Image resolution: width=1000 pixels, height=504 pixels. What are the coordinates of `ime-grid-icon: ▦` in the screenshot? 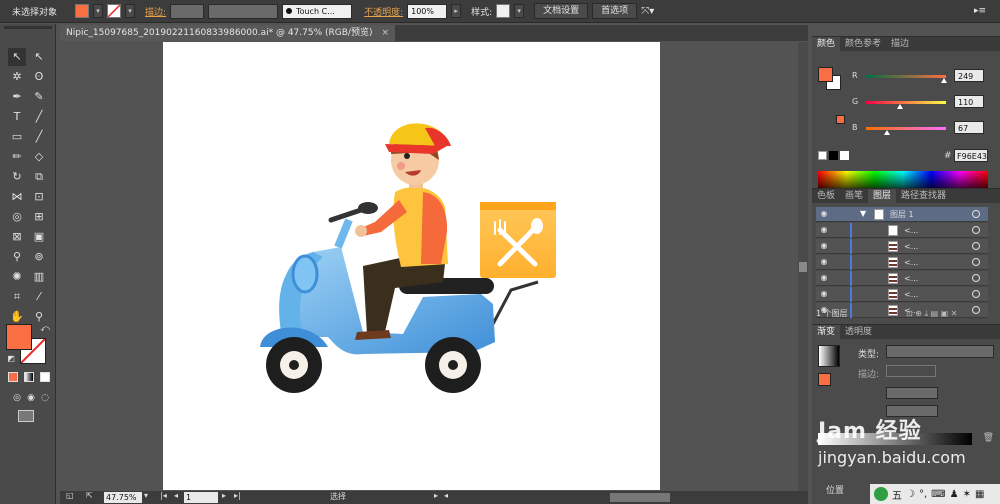 It's located at (979, 494).